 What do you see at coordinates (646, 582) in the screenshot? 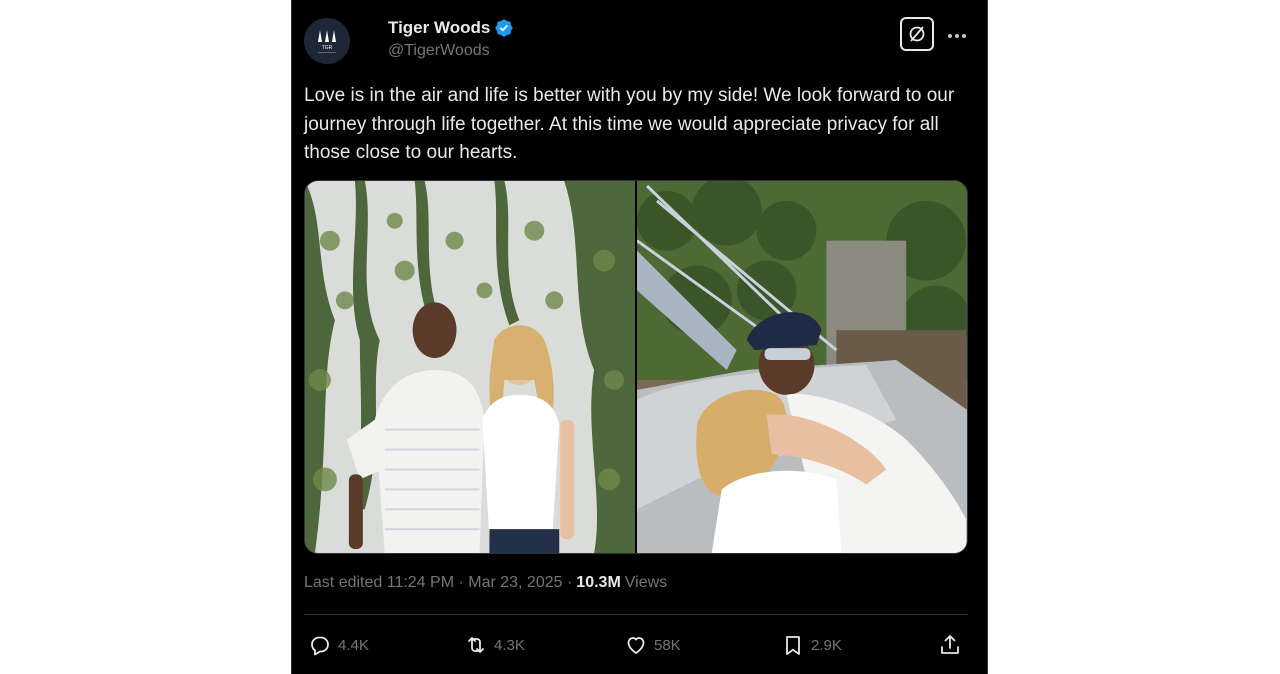
I see `views-label: Views` at bounding box center [646, 582].